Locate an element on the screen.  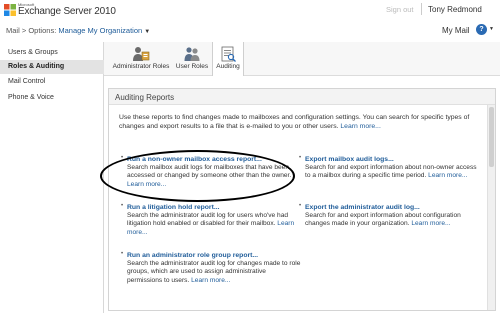
sidebar-item-users-groups: Users & Groups is located at coordinates (52, 53).